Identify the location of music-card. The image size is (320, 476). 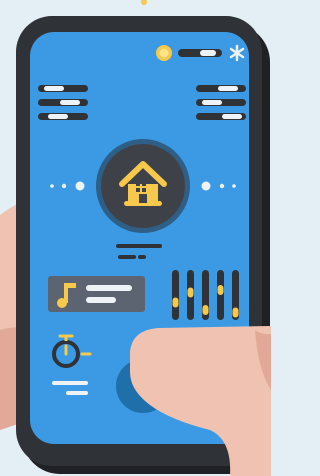
(96, 294).